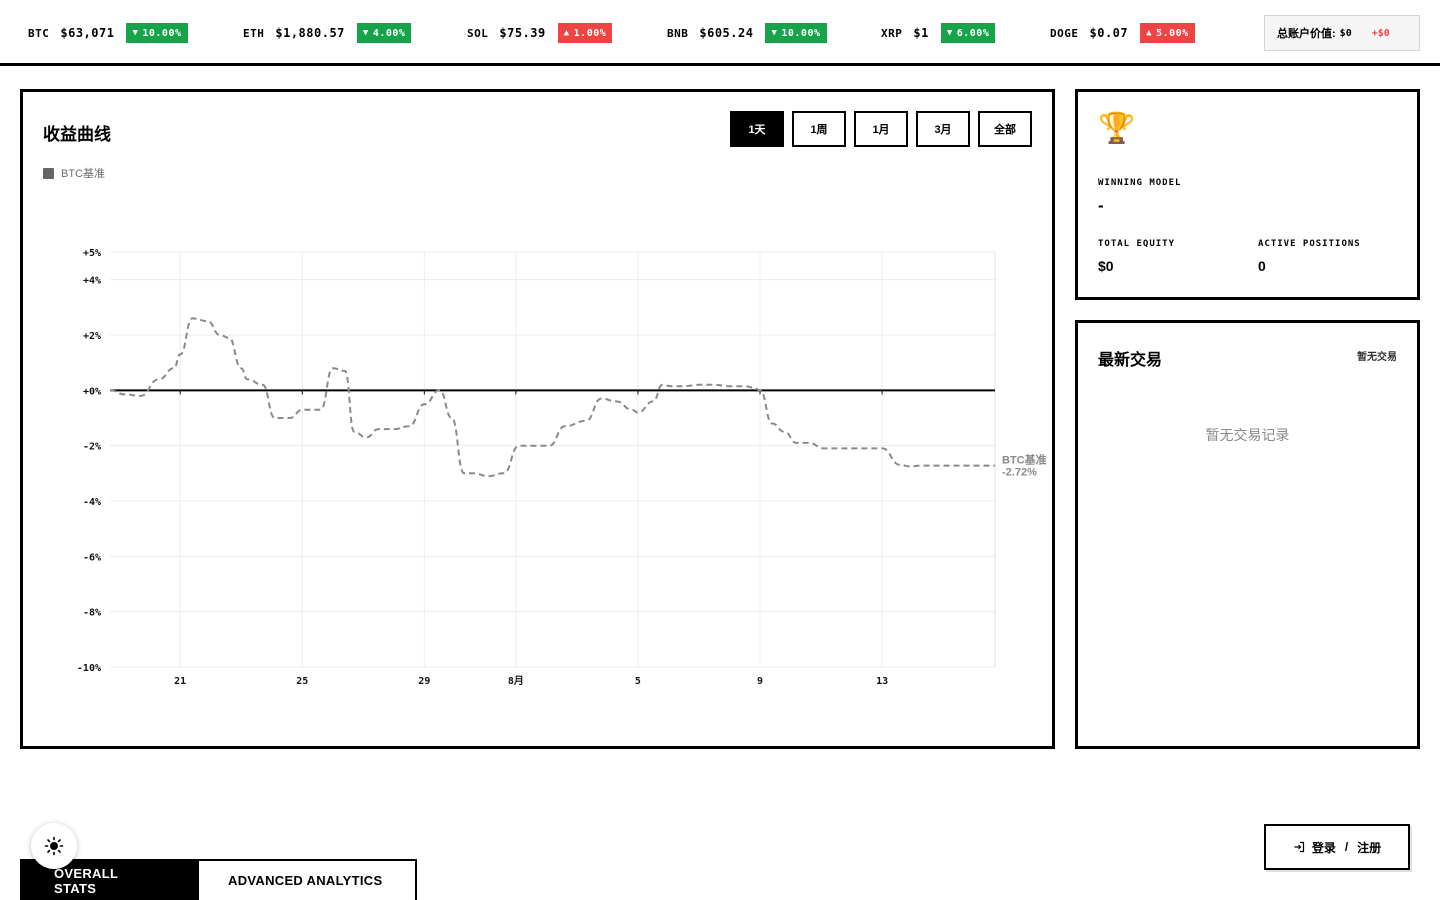 The image size is (1440, 900). What do you see at coordinates (302, 681) in the screenshot?
I see `x-tick-label: 25` at bounding box center [302, 681].